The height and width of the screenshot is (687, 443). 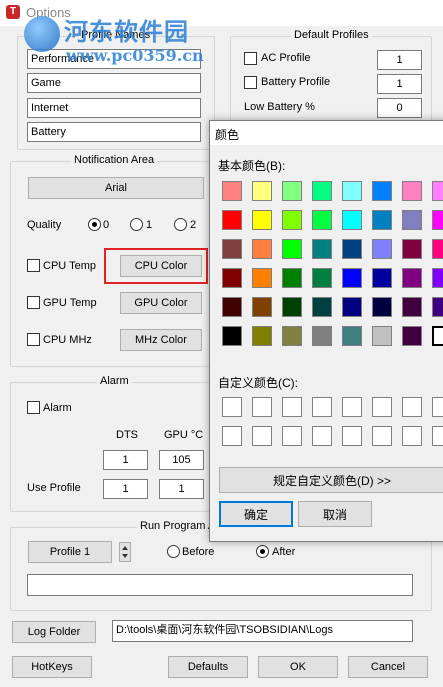 What do you see at coordinates (262, 631) in the screenshot?
I see `log-folder-path: D:\tools\桌面\河东软件园\TSOBSIDIAN\Logs` at bounding box center [262, 631].